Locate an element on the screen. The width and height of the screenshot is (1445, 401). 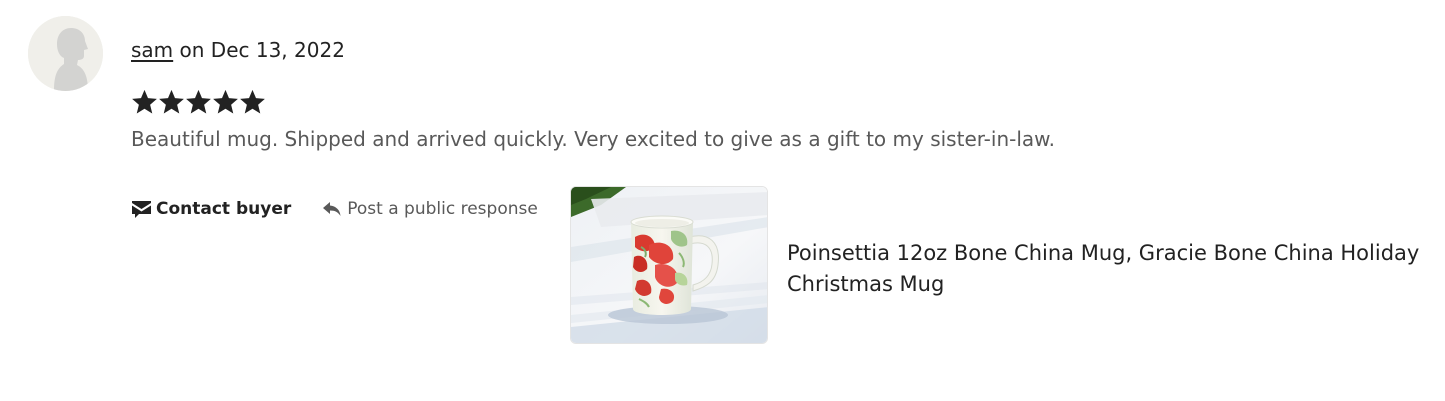
post-public-response-label: Post a public response is located at coordinates (442, 209).